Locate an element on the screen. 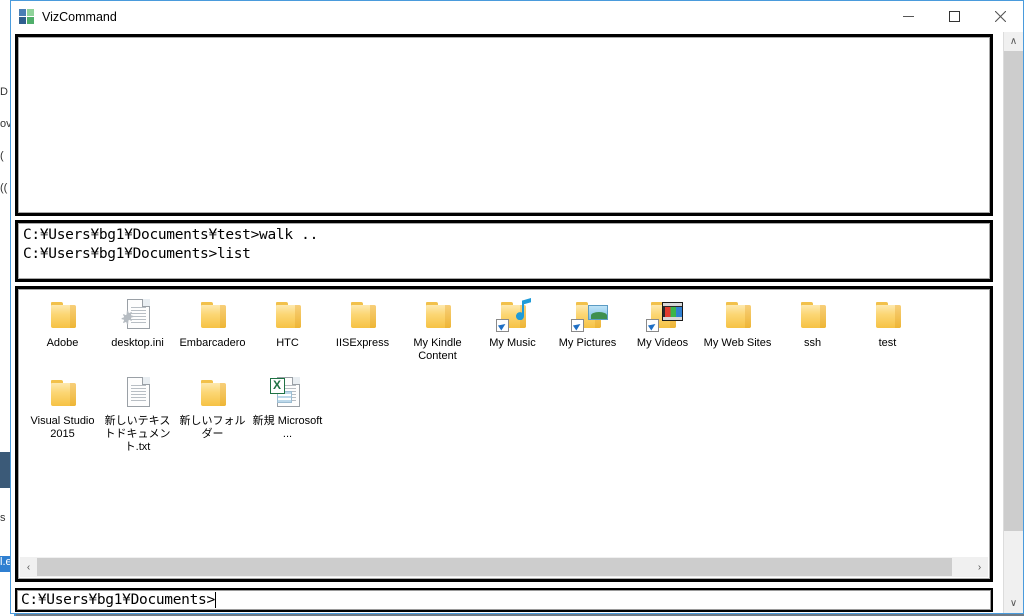 The height and width of the screenshot is (616, 1024). excel-file-icon: X is located at coordinates (288, 393).